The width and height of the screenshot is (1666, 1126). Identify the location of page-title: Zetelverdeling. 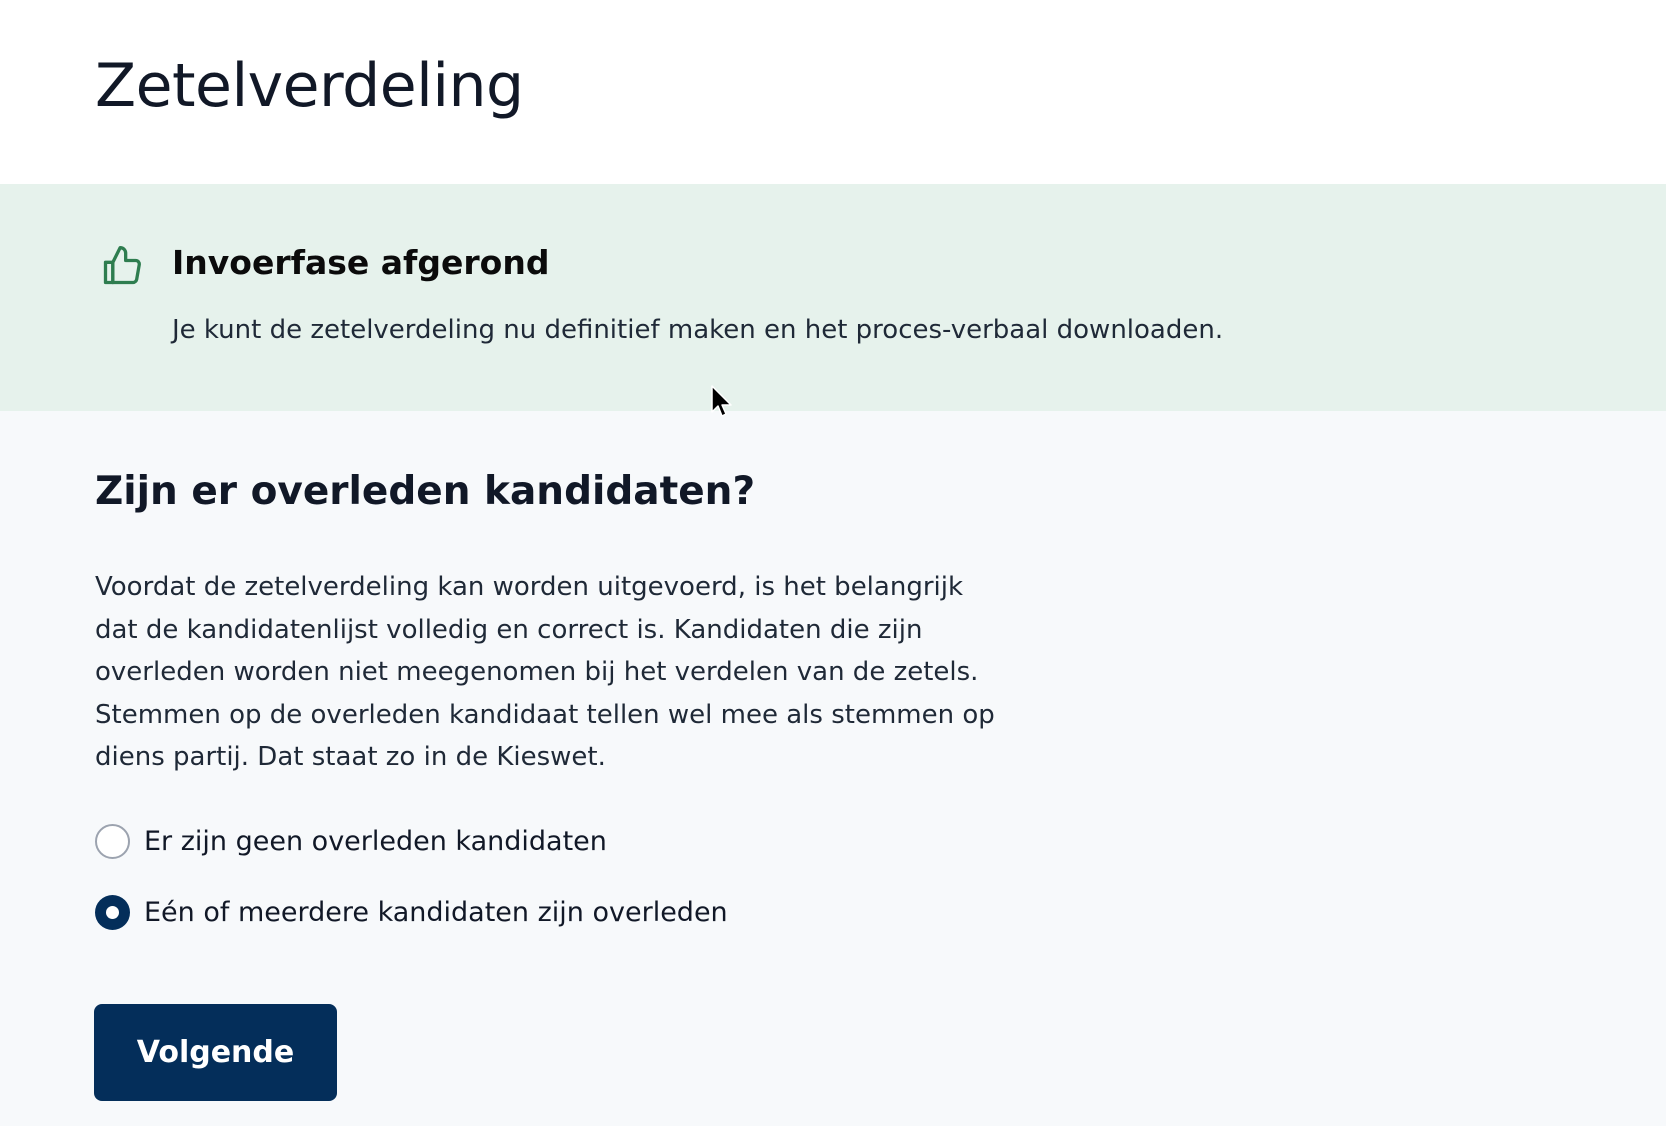
(309, 86).